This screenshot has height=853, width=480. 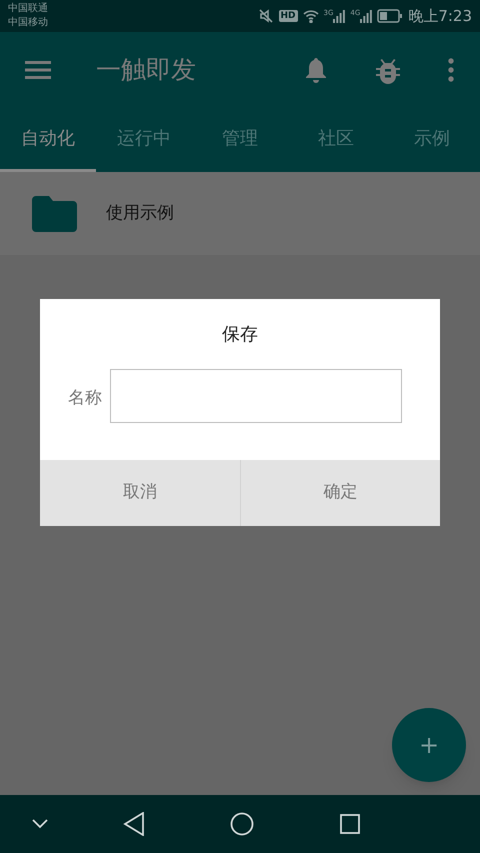 I want to click on tab: 示例, so click(x=432, y=140).